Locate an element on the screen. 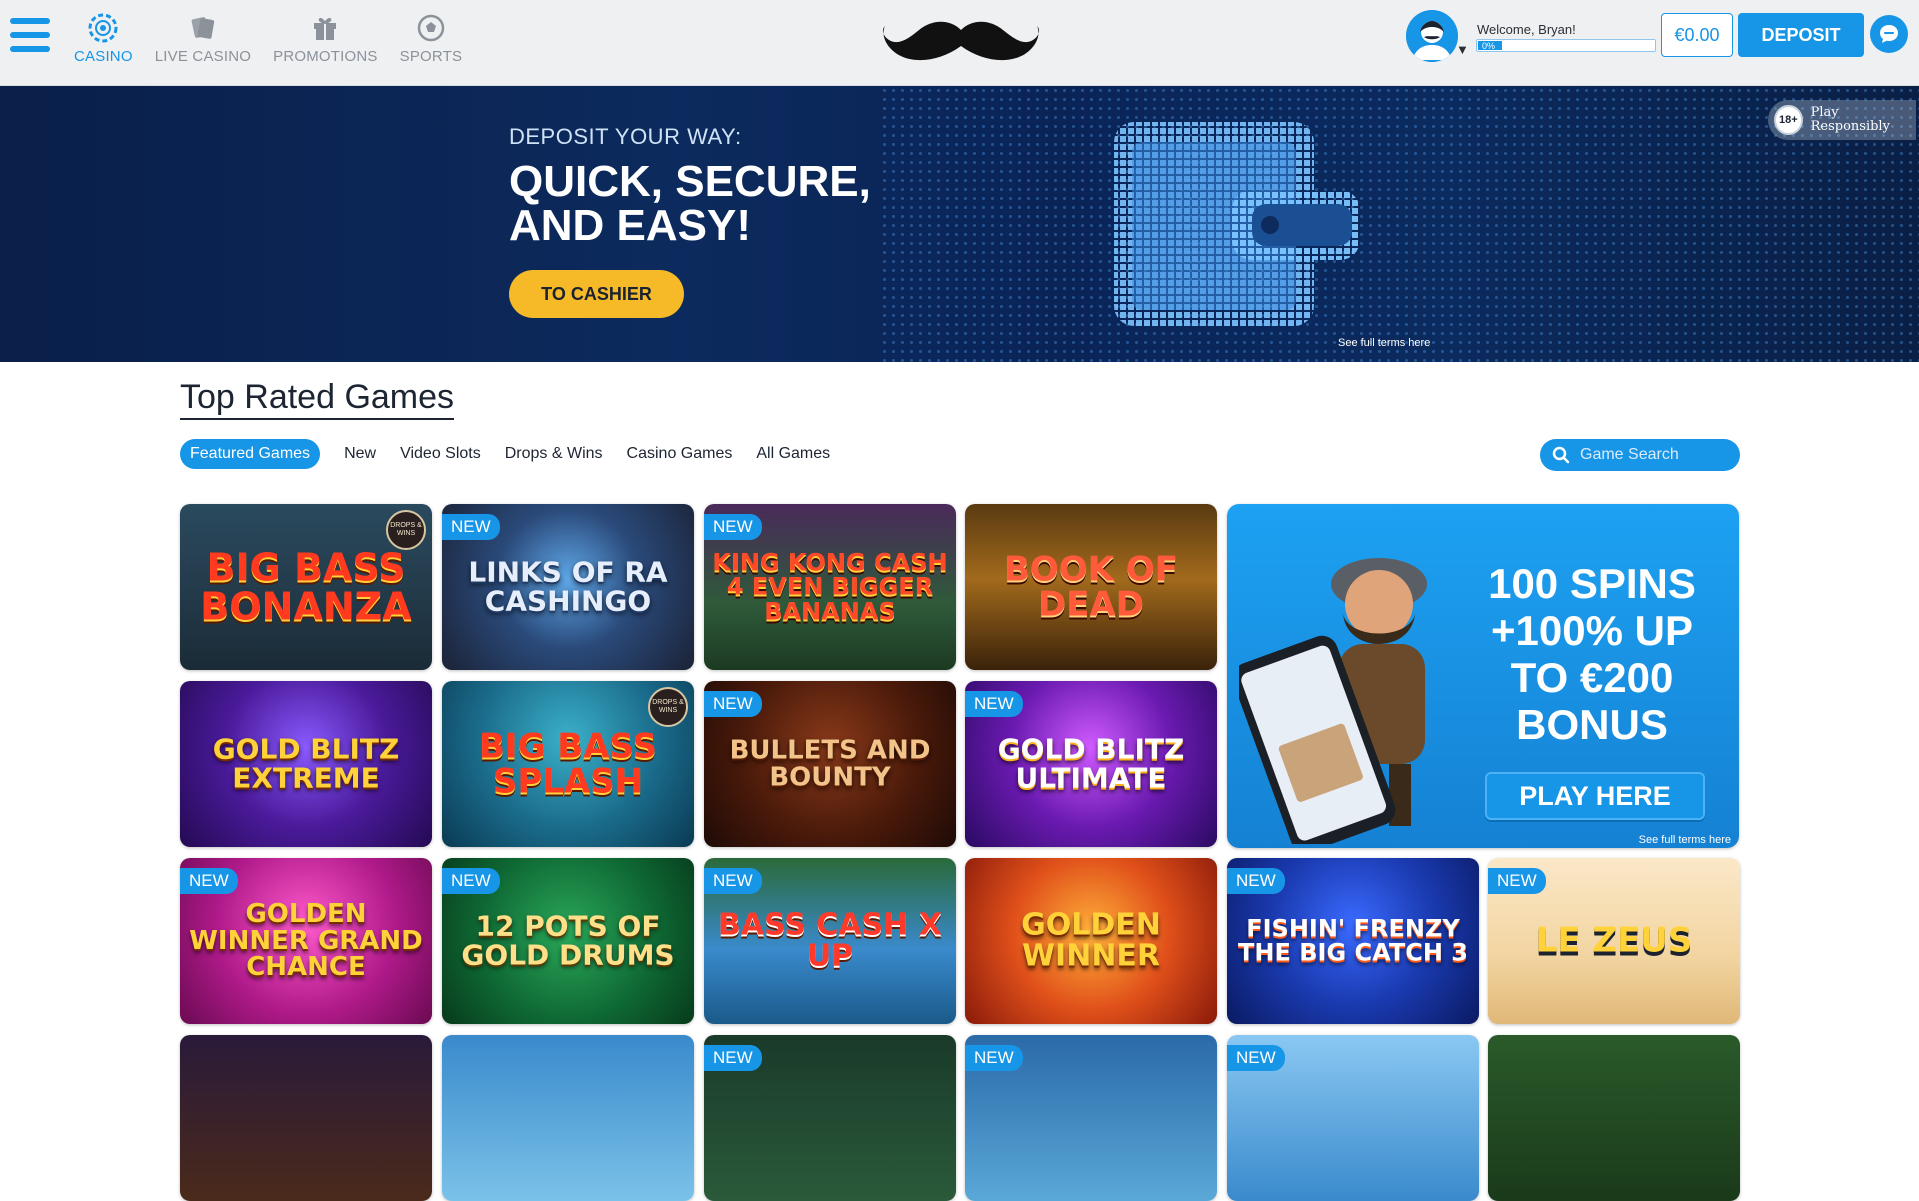 The image size is (1919, 1201). level-progress-label: 0% is located at coordinates (1489, 46).